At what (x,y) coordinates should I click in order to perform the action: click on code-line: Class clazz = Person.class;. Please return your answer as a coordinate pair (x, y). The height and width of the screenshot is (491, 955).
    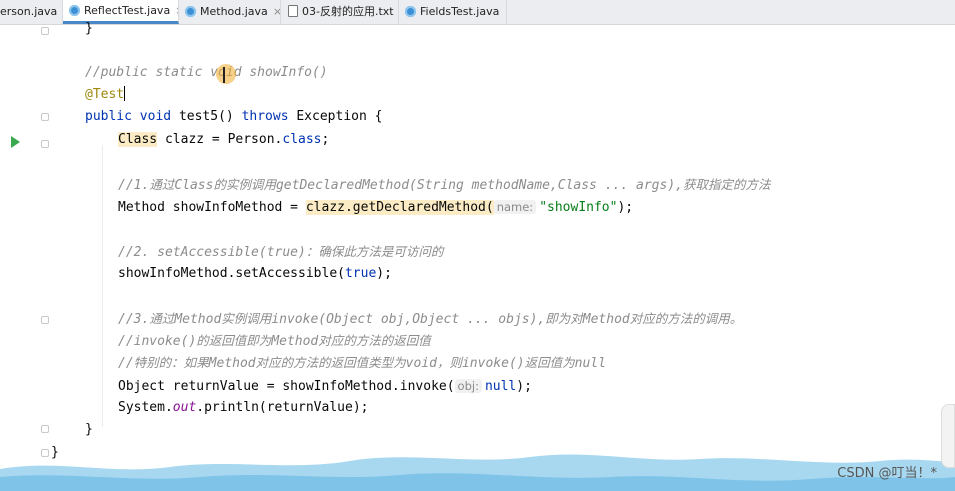
    Looking at the image, I should click on (224, 139).